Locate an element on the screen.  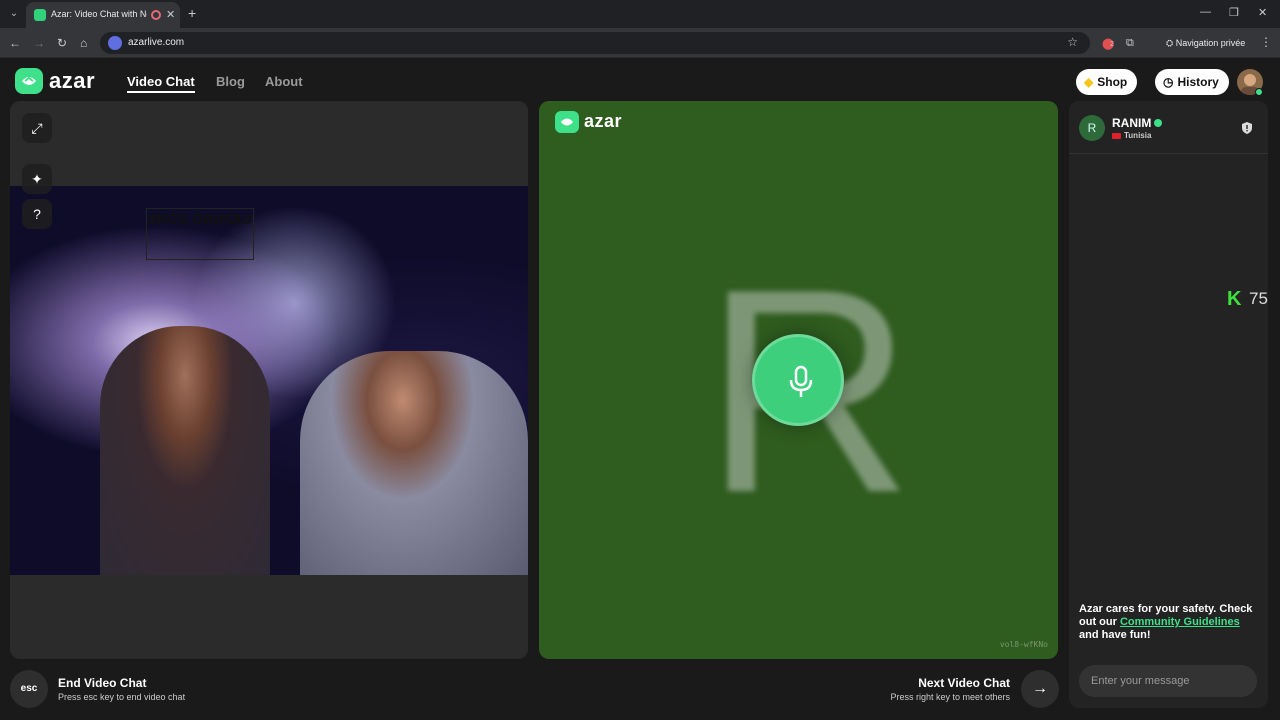
peer-name: RANIM is located at coordinates (1132, 123).